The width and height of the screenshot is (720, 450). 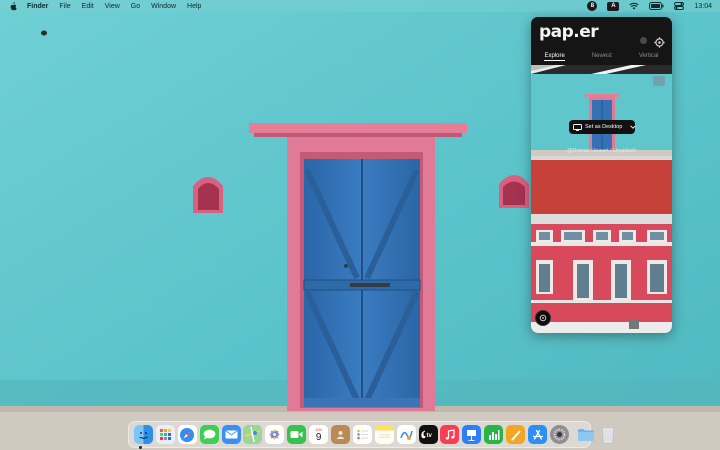 What do you see at coordinates (14, 6) in the screenshot?
I see `apple-menu-icon` at bounding box center [14, 6].